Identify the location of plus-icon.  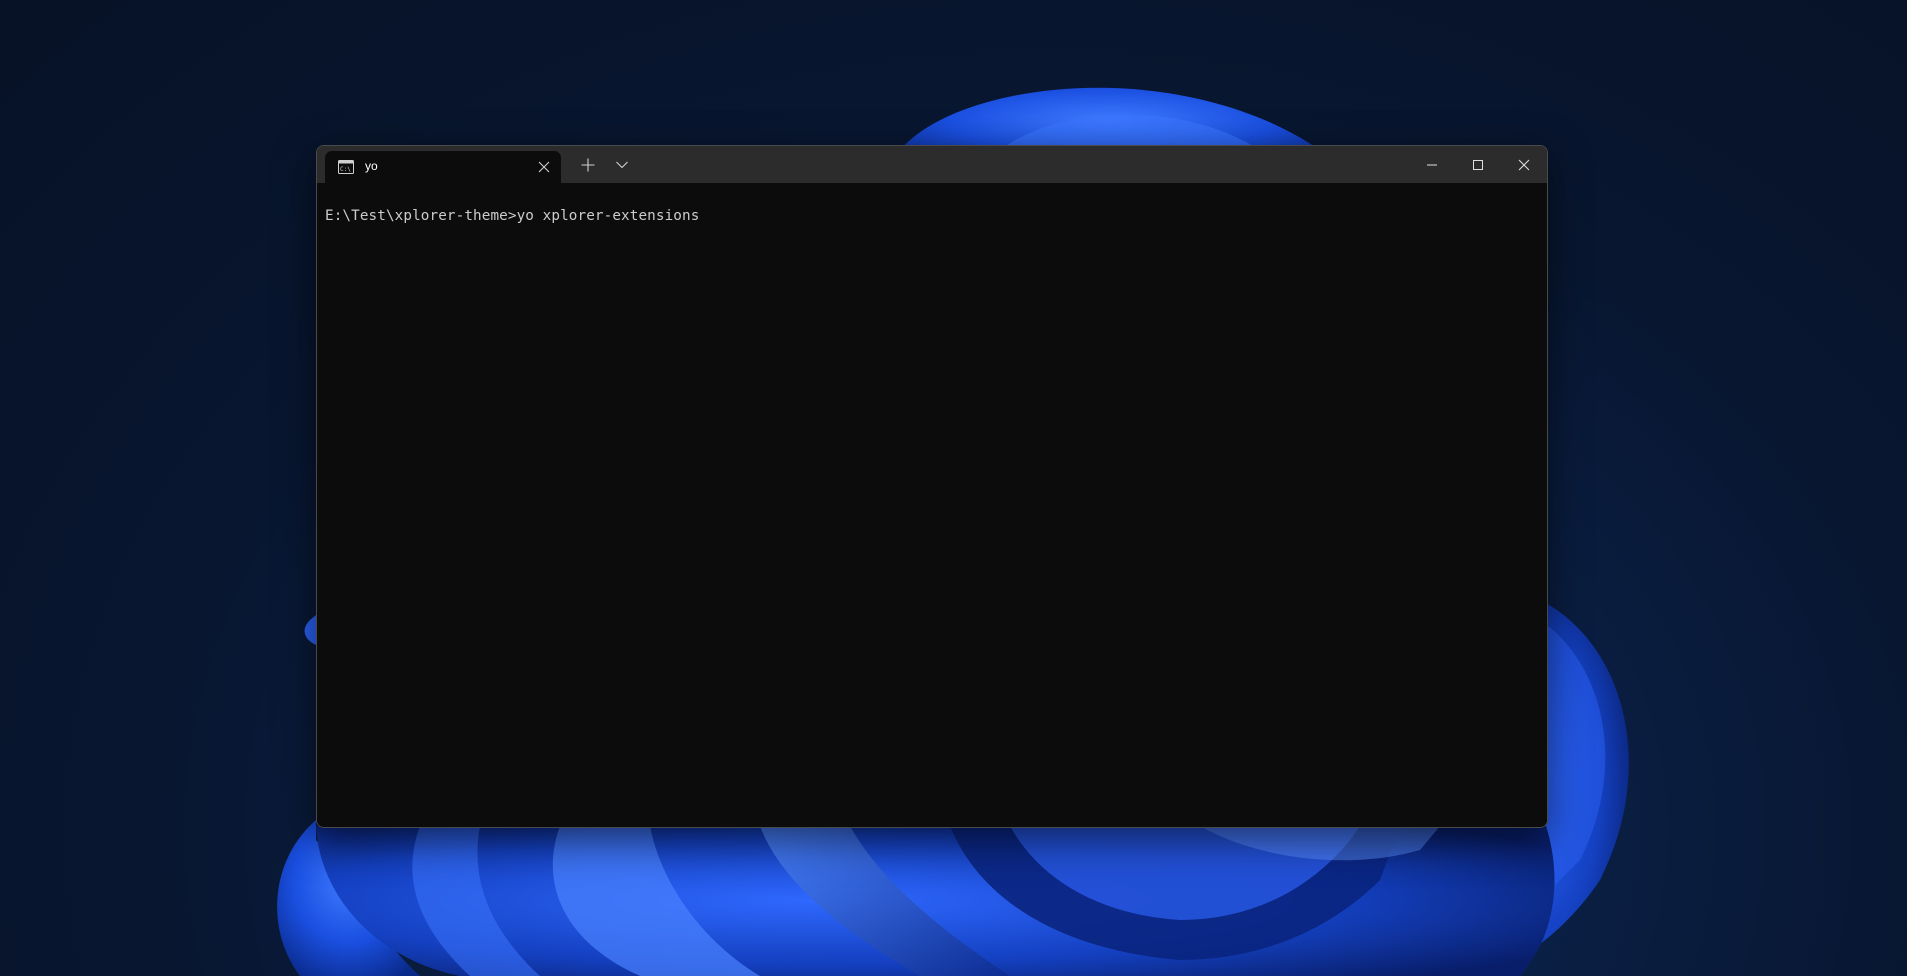
(588, 165).